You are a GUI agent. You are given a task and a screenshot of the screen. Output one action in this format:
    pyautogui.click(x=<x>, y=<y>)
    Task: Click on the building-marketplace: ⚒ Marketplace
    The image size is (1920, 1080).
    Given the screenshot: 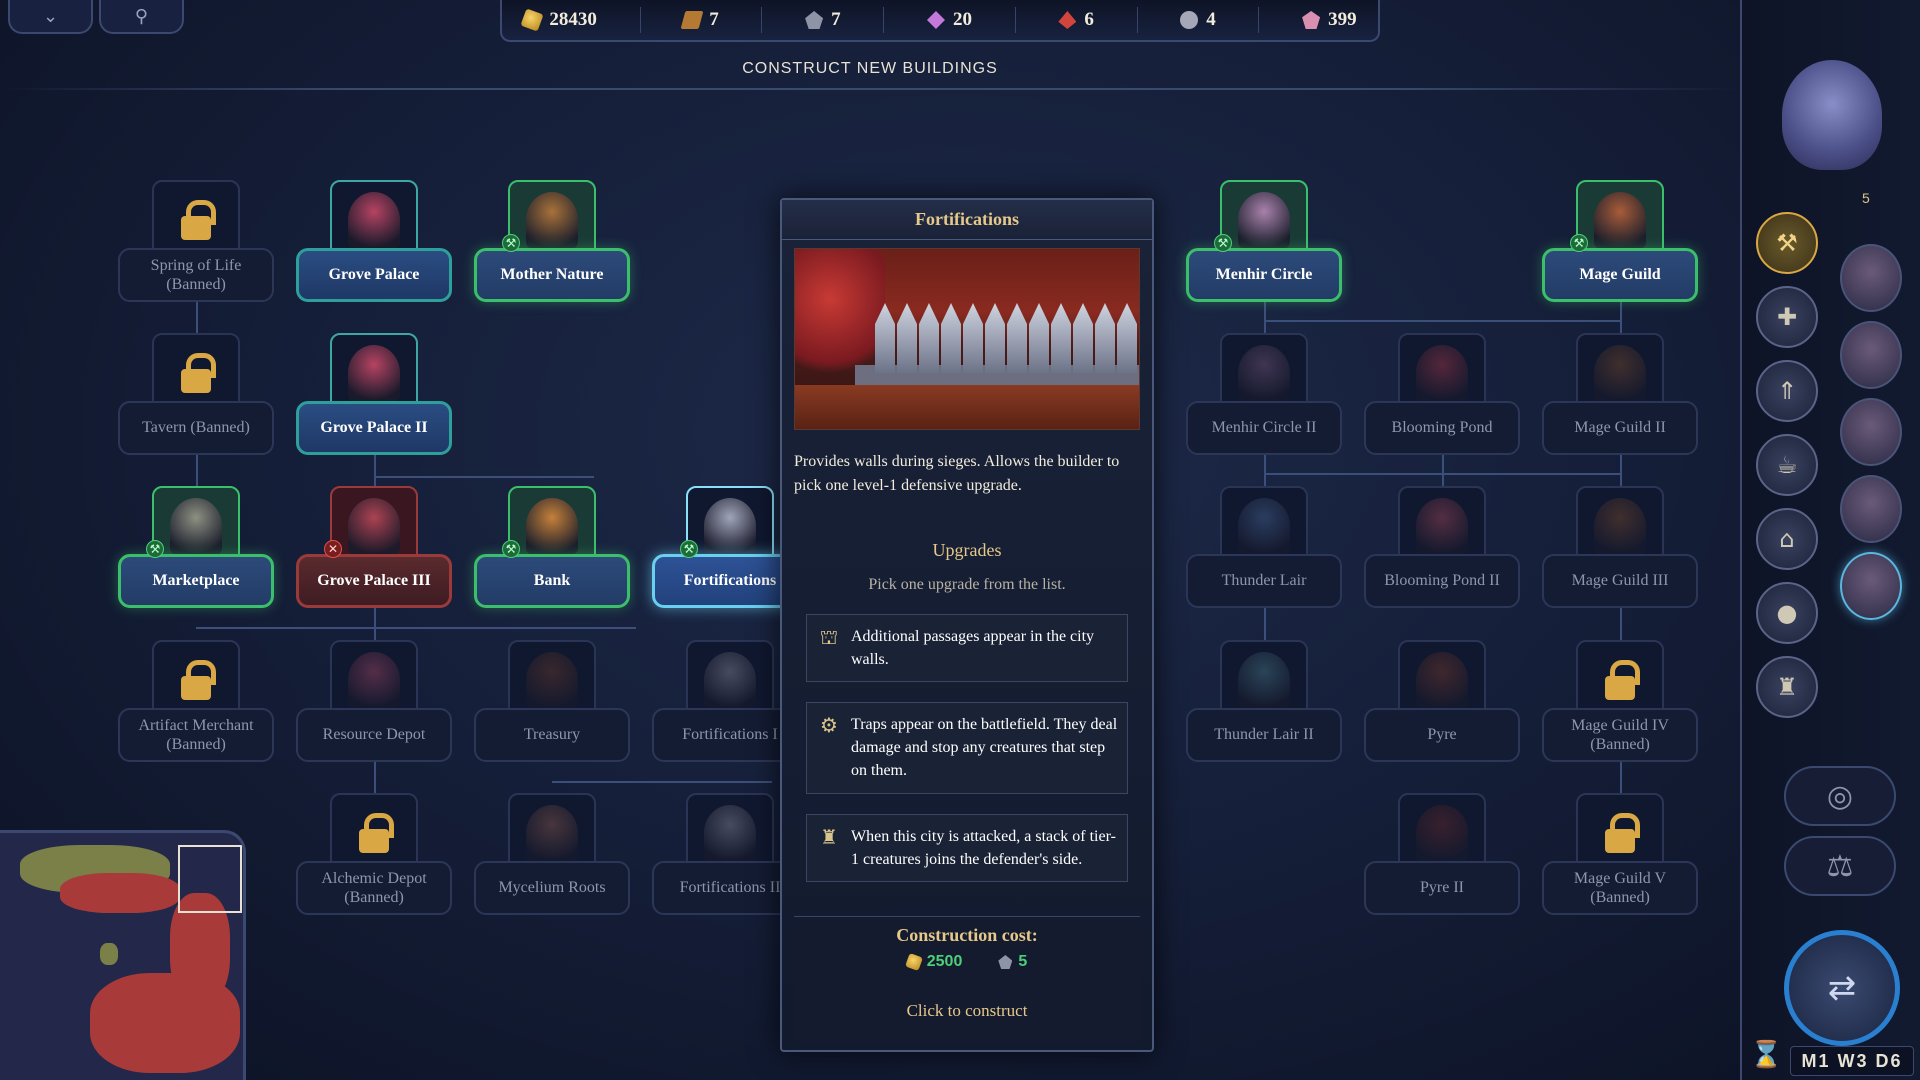 What is the action you would take?
    pyautogui.click(x=198, y=550)
    